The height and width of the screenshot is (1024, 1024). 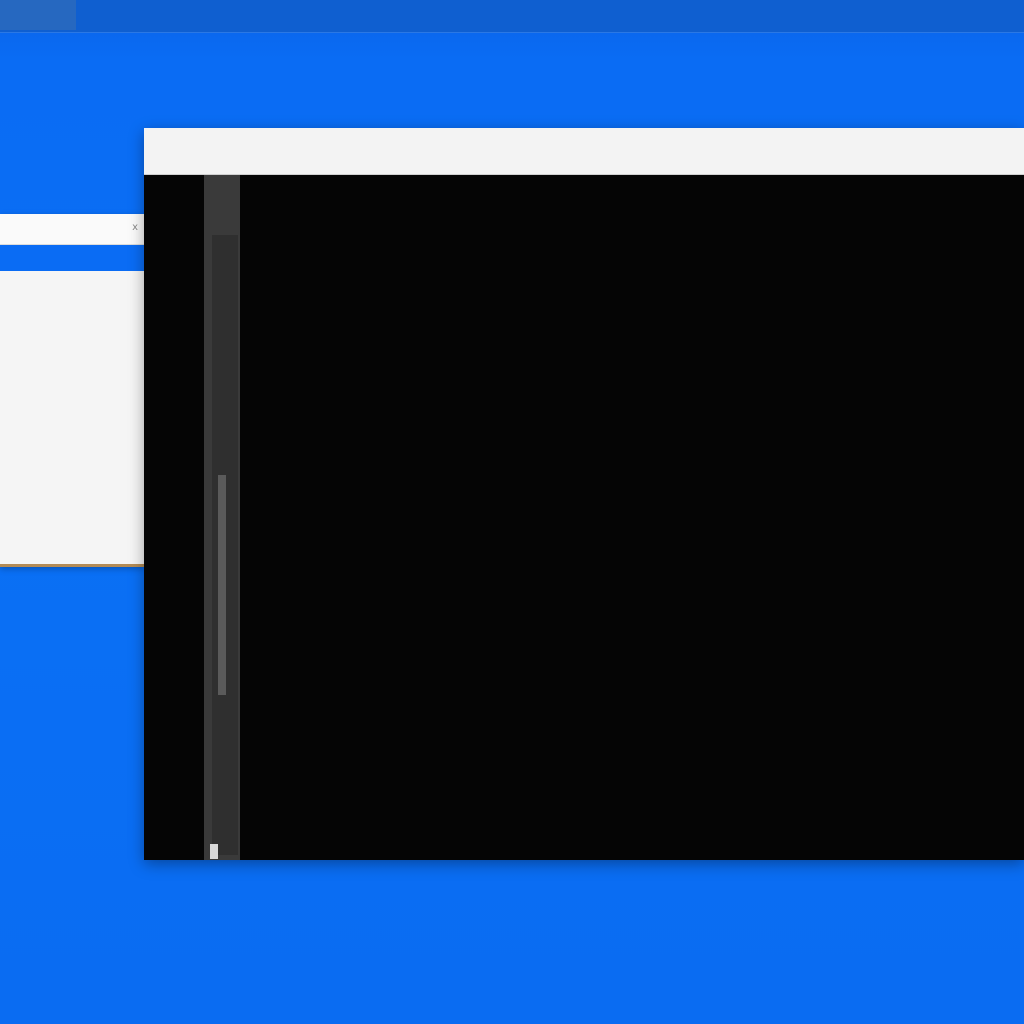 What do you see at coordinates (72, 289) in the screenshot?
I see `background-window-body` at bounding box center [72, 289].